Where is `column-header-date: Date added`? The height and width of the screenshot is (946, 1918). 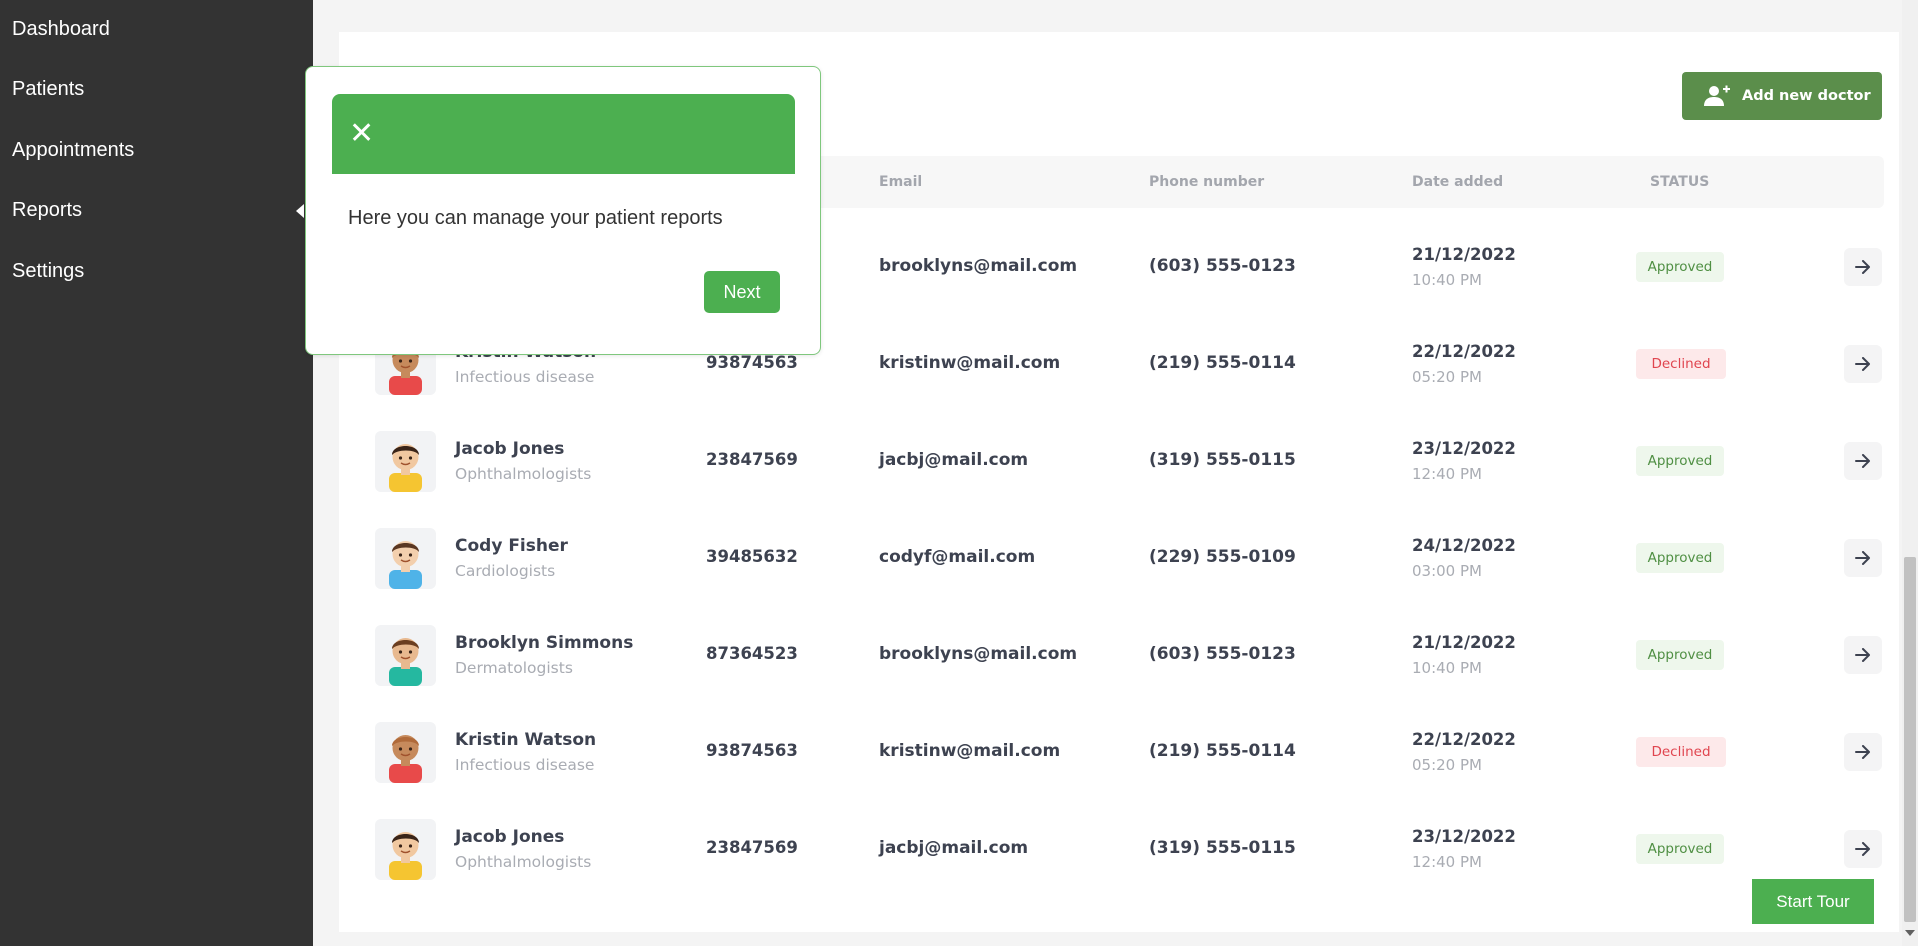 column-header-date: Date added is located at coordinates (1458, 182).